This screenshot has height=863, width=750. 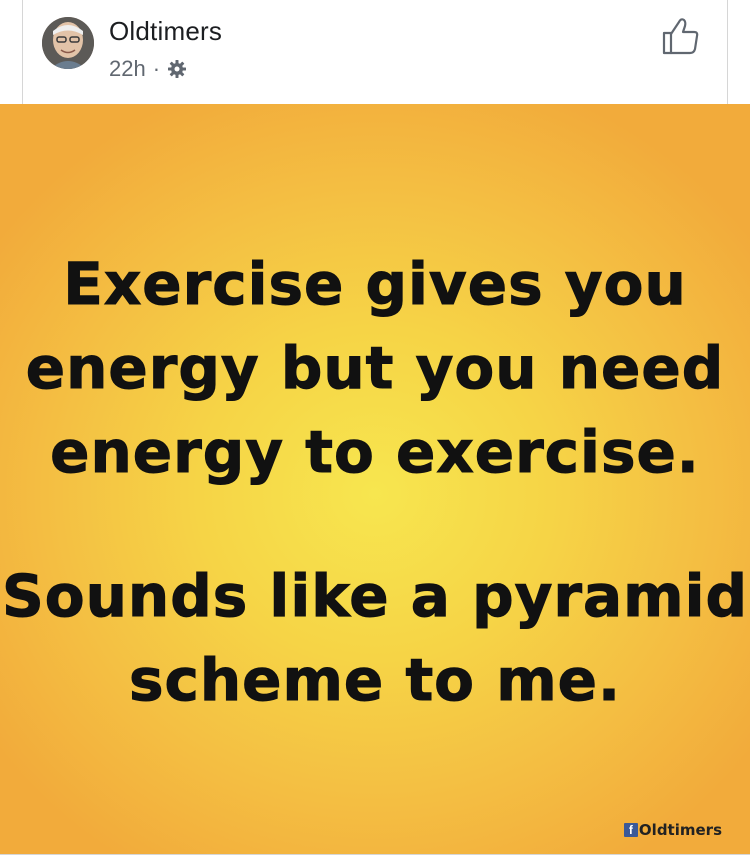 What do you see at coordinates (177, 69) in the screenshot?
I see `gear-icon` at bounding box center [177, 69].